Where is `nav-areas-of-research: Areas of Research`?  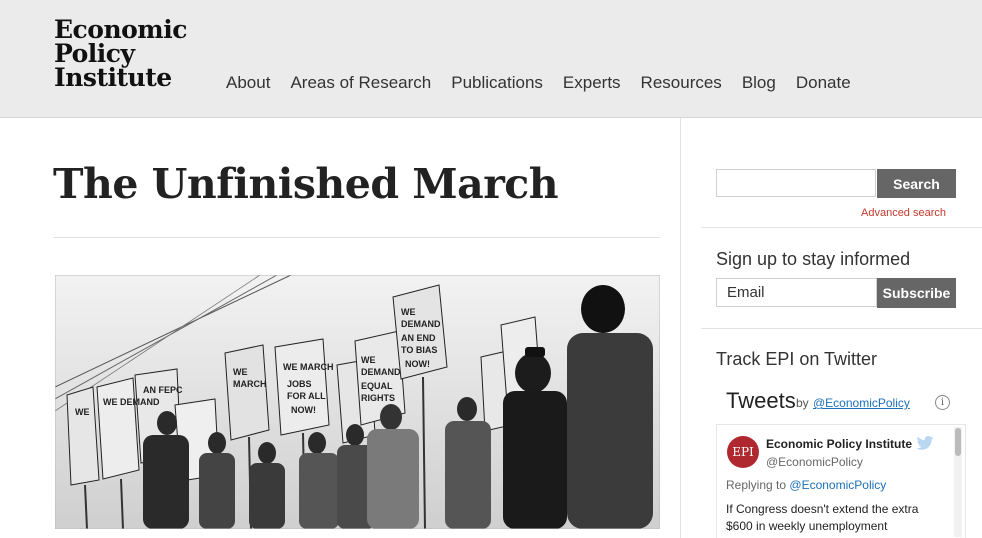
nav-areas-of-research: Areas of Research is located at coordinates (360, 83).